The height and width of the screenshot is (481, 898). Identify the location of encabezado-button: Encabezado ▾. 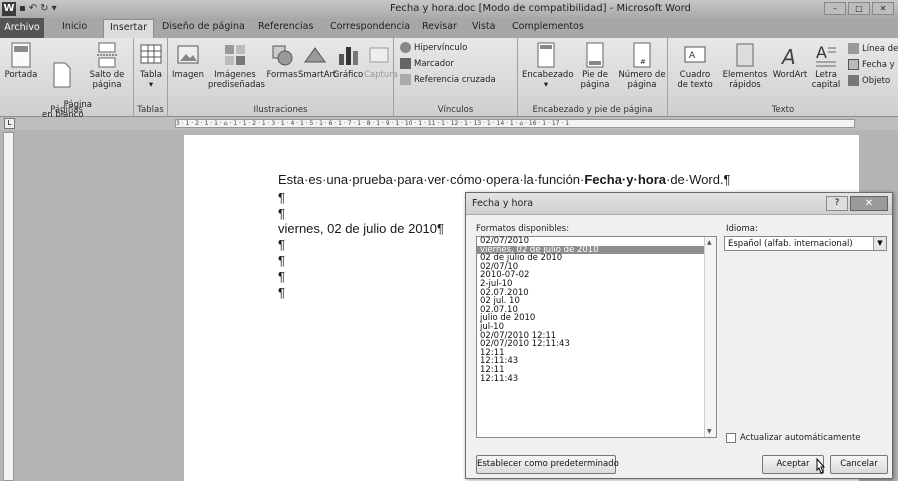
(548, 66).